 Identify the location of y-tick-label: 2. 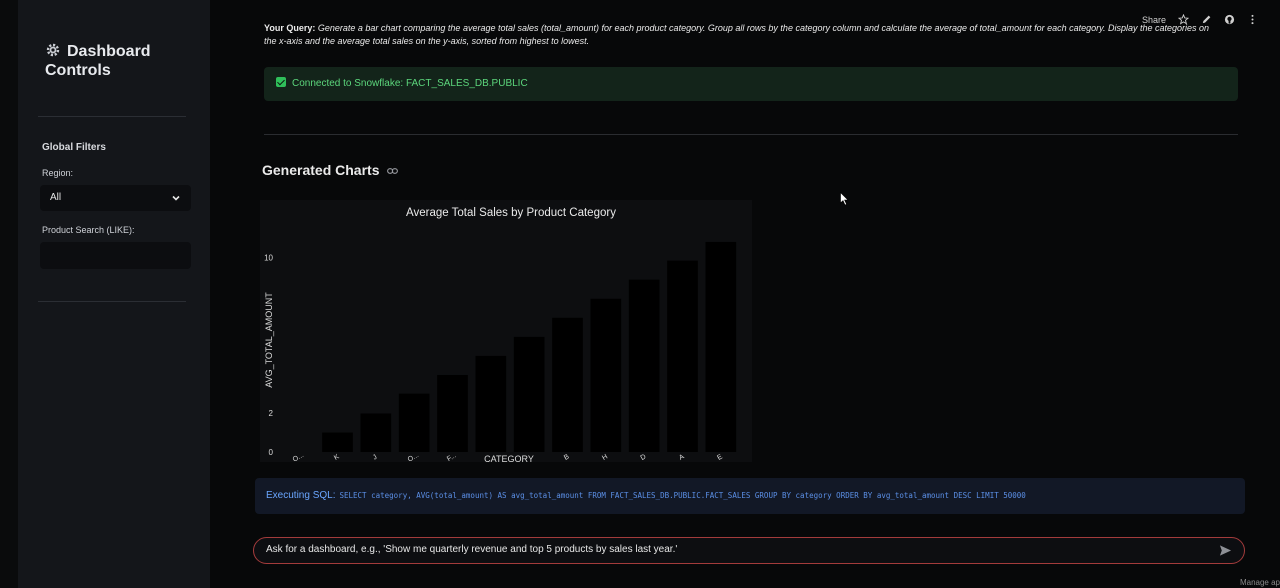
(271, 413).